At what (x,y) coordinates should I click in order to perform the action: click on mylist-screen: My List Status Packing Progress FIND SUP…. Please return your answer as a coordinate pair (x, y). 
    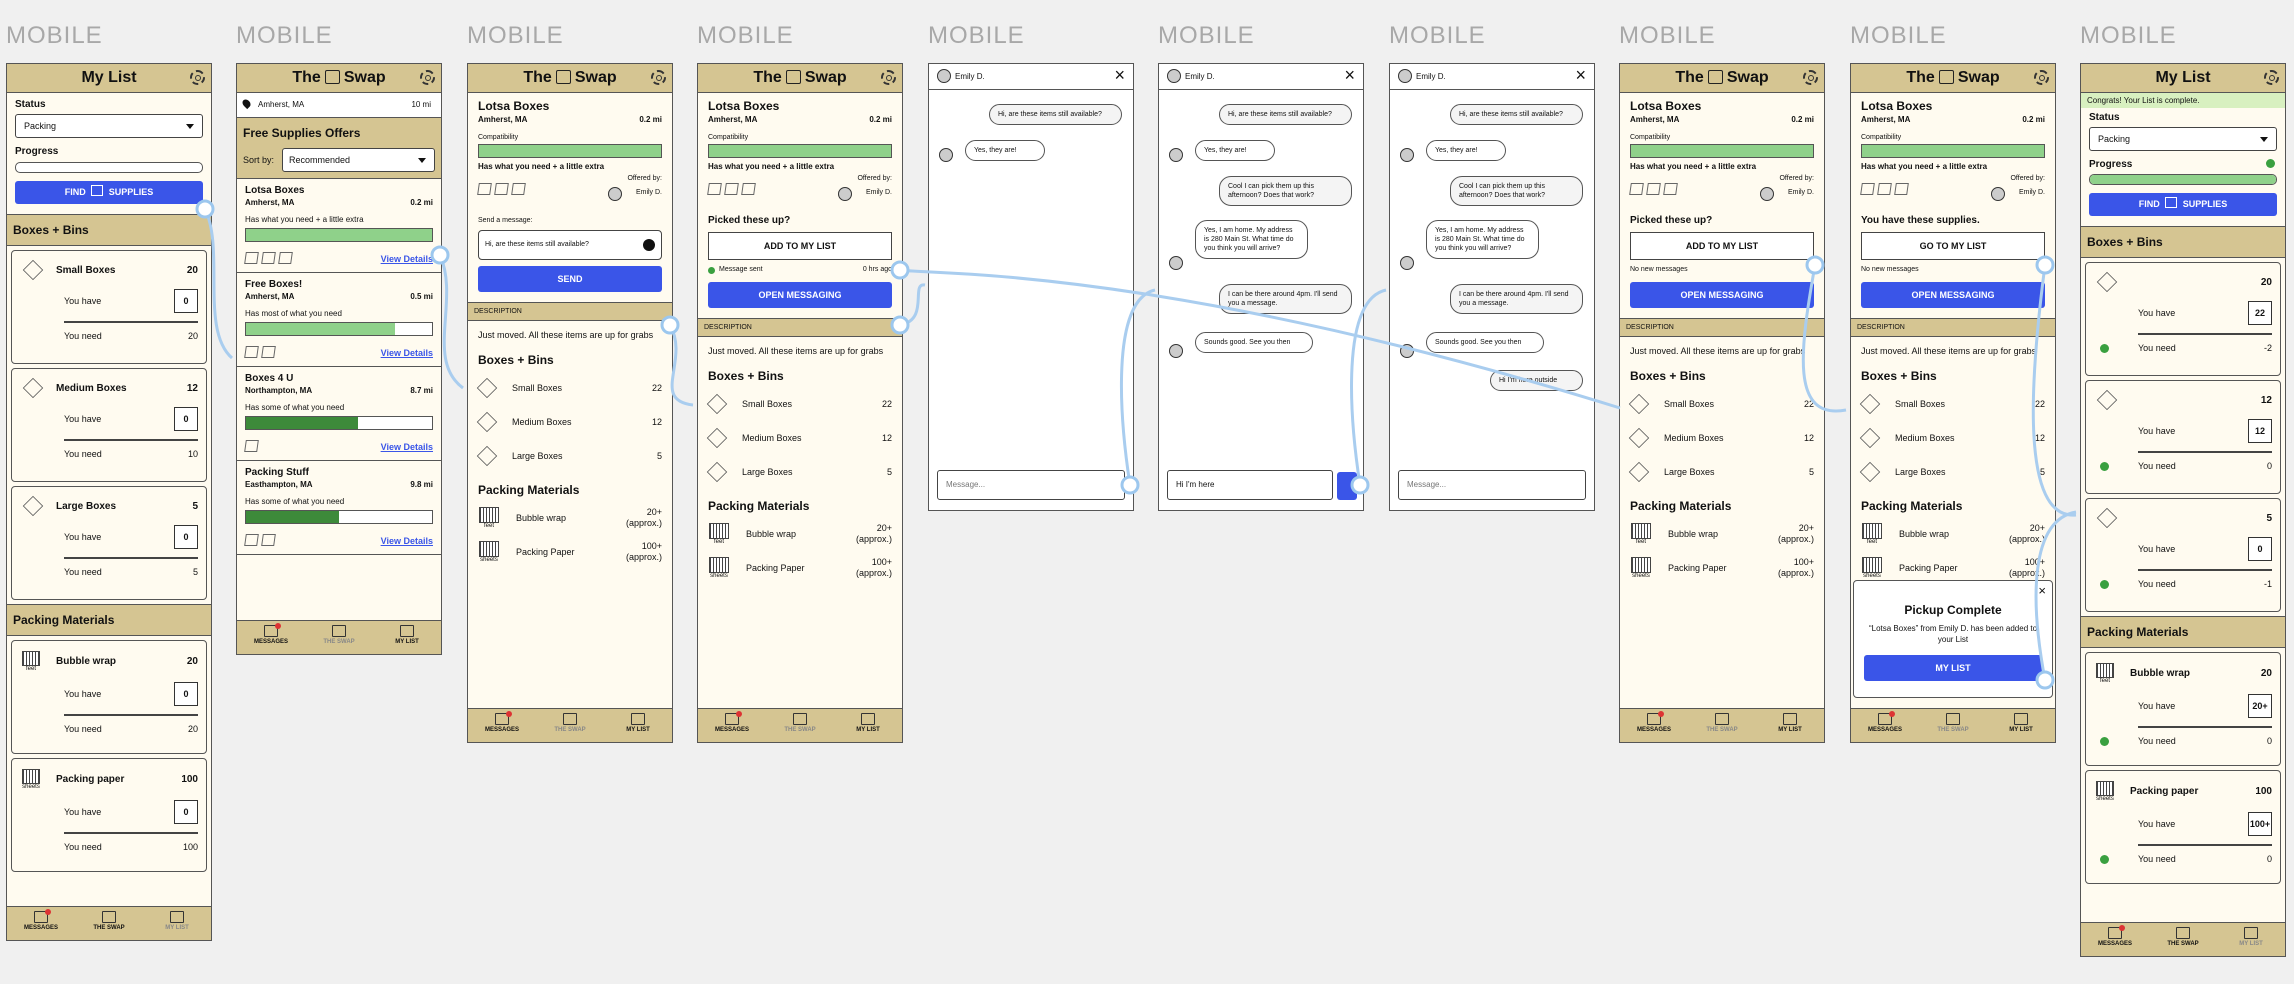
    Looking at the image, I should click on (109, 502).